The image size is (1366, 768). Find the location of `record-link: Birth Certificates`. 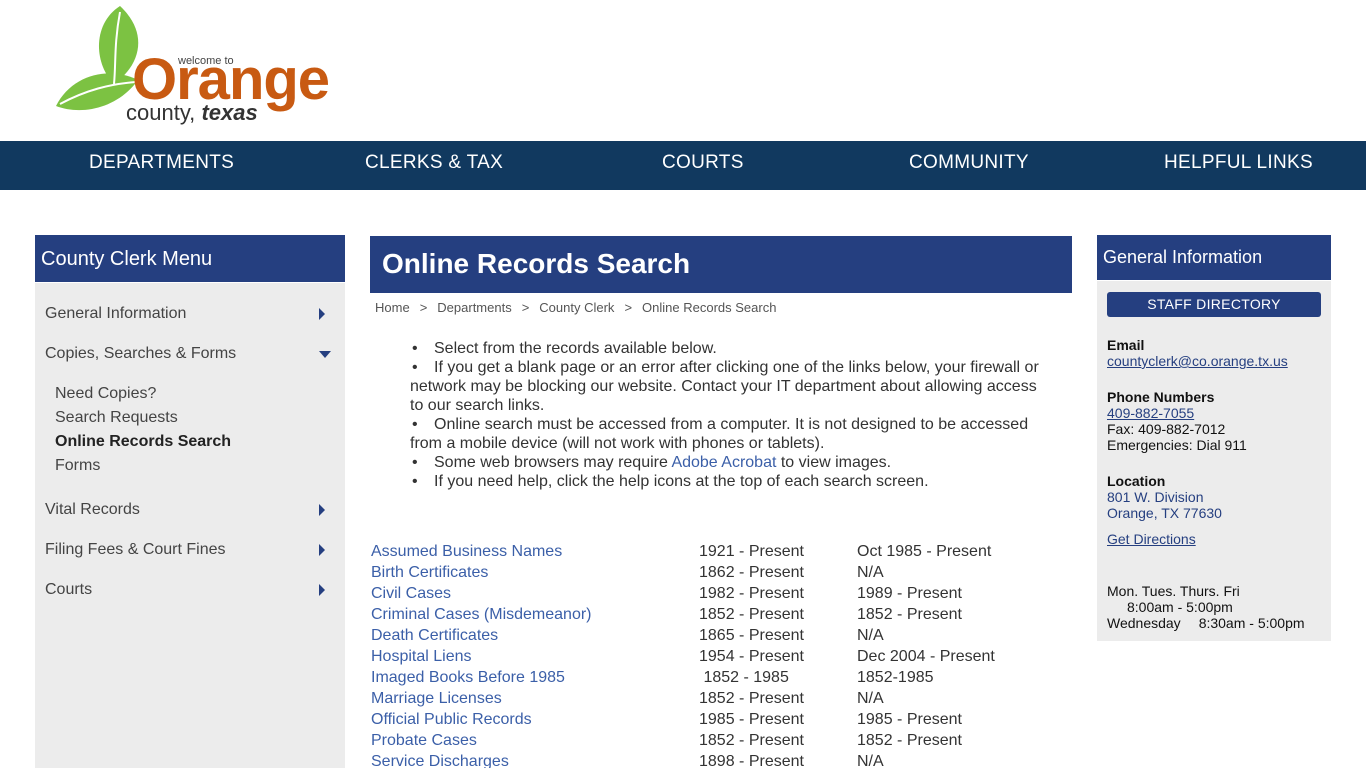

record-link: Birth Certificates is located at coordinates (429, 572).